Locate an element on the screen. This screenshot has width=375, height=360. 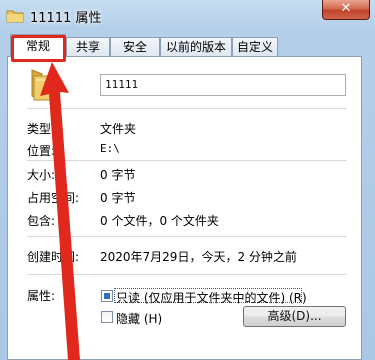
window-title: 11111 属性 is located at coordinates (66, 18).